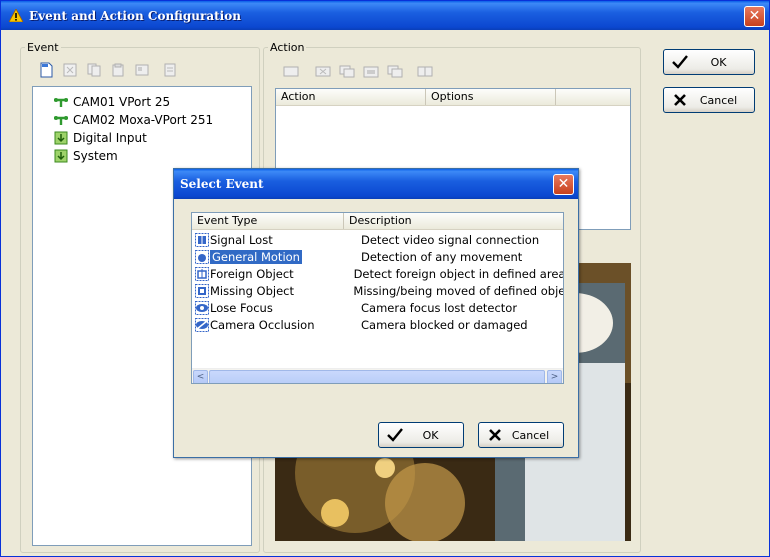 The image size is (770, 557). Describe the element at coordinates (430, 435) in the screenshot. I see `dialog-ok-label: OK` at that location.